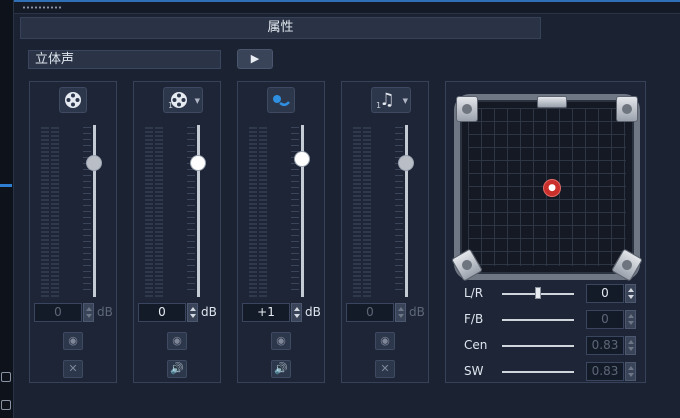  Describe the element at coordinates (280, 28) in the screenshot. I see `panel-title: 属性` at that location.